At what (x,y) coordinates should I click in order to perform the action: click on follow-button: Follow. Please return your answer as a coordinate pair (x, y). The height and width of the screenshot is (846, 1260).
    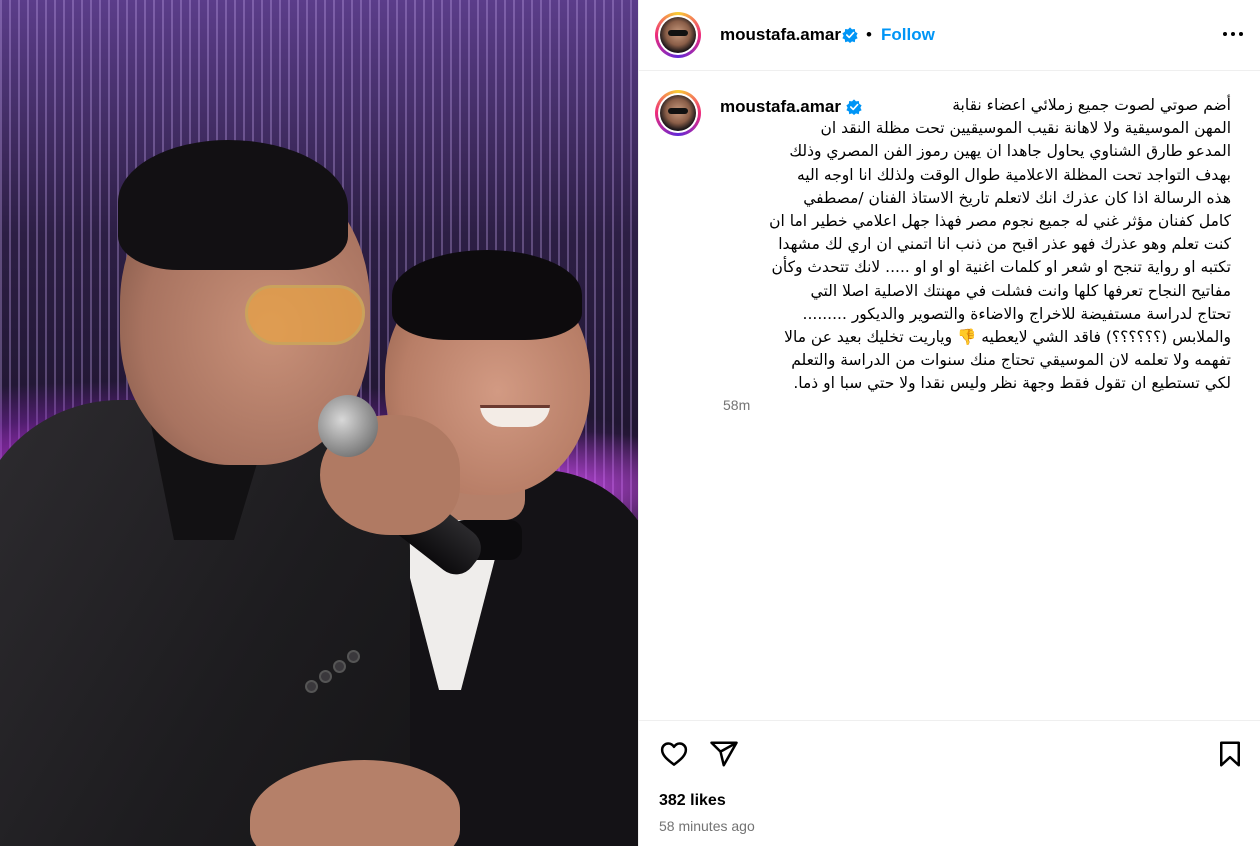
    Looking at the image, I should click on (908, 35).